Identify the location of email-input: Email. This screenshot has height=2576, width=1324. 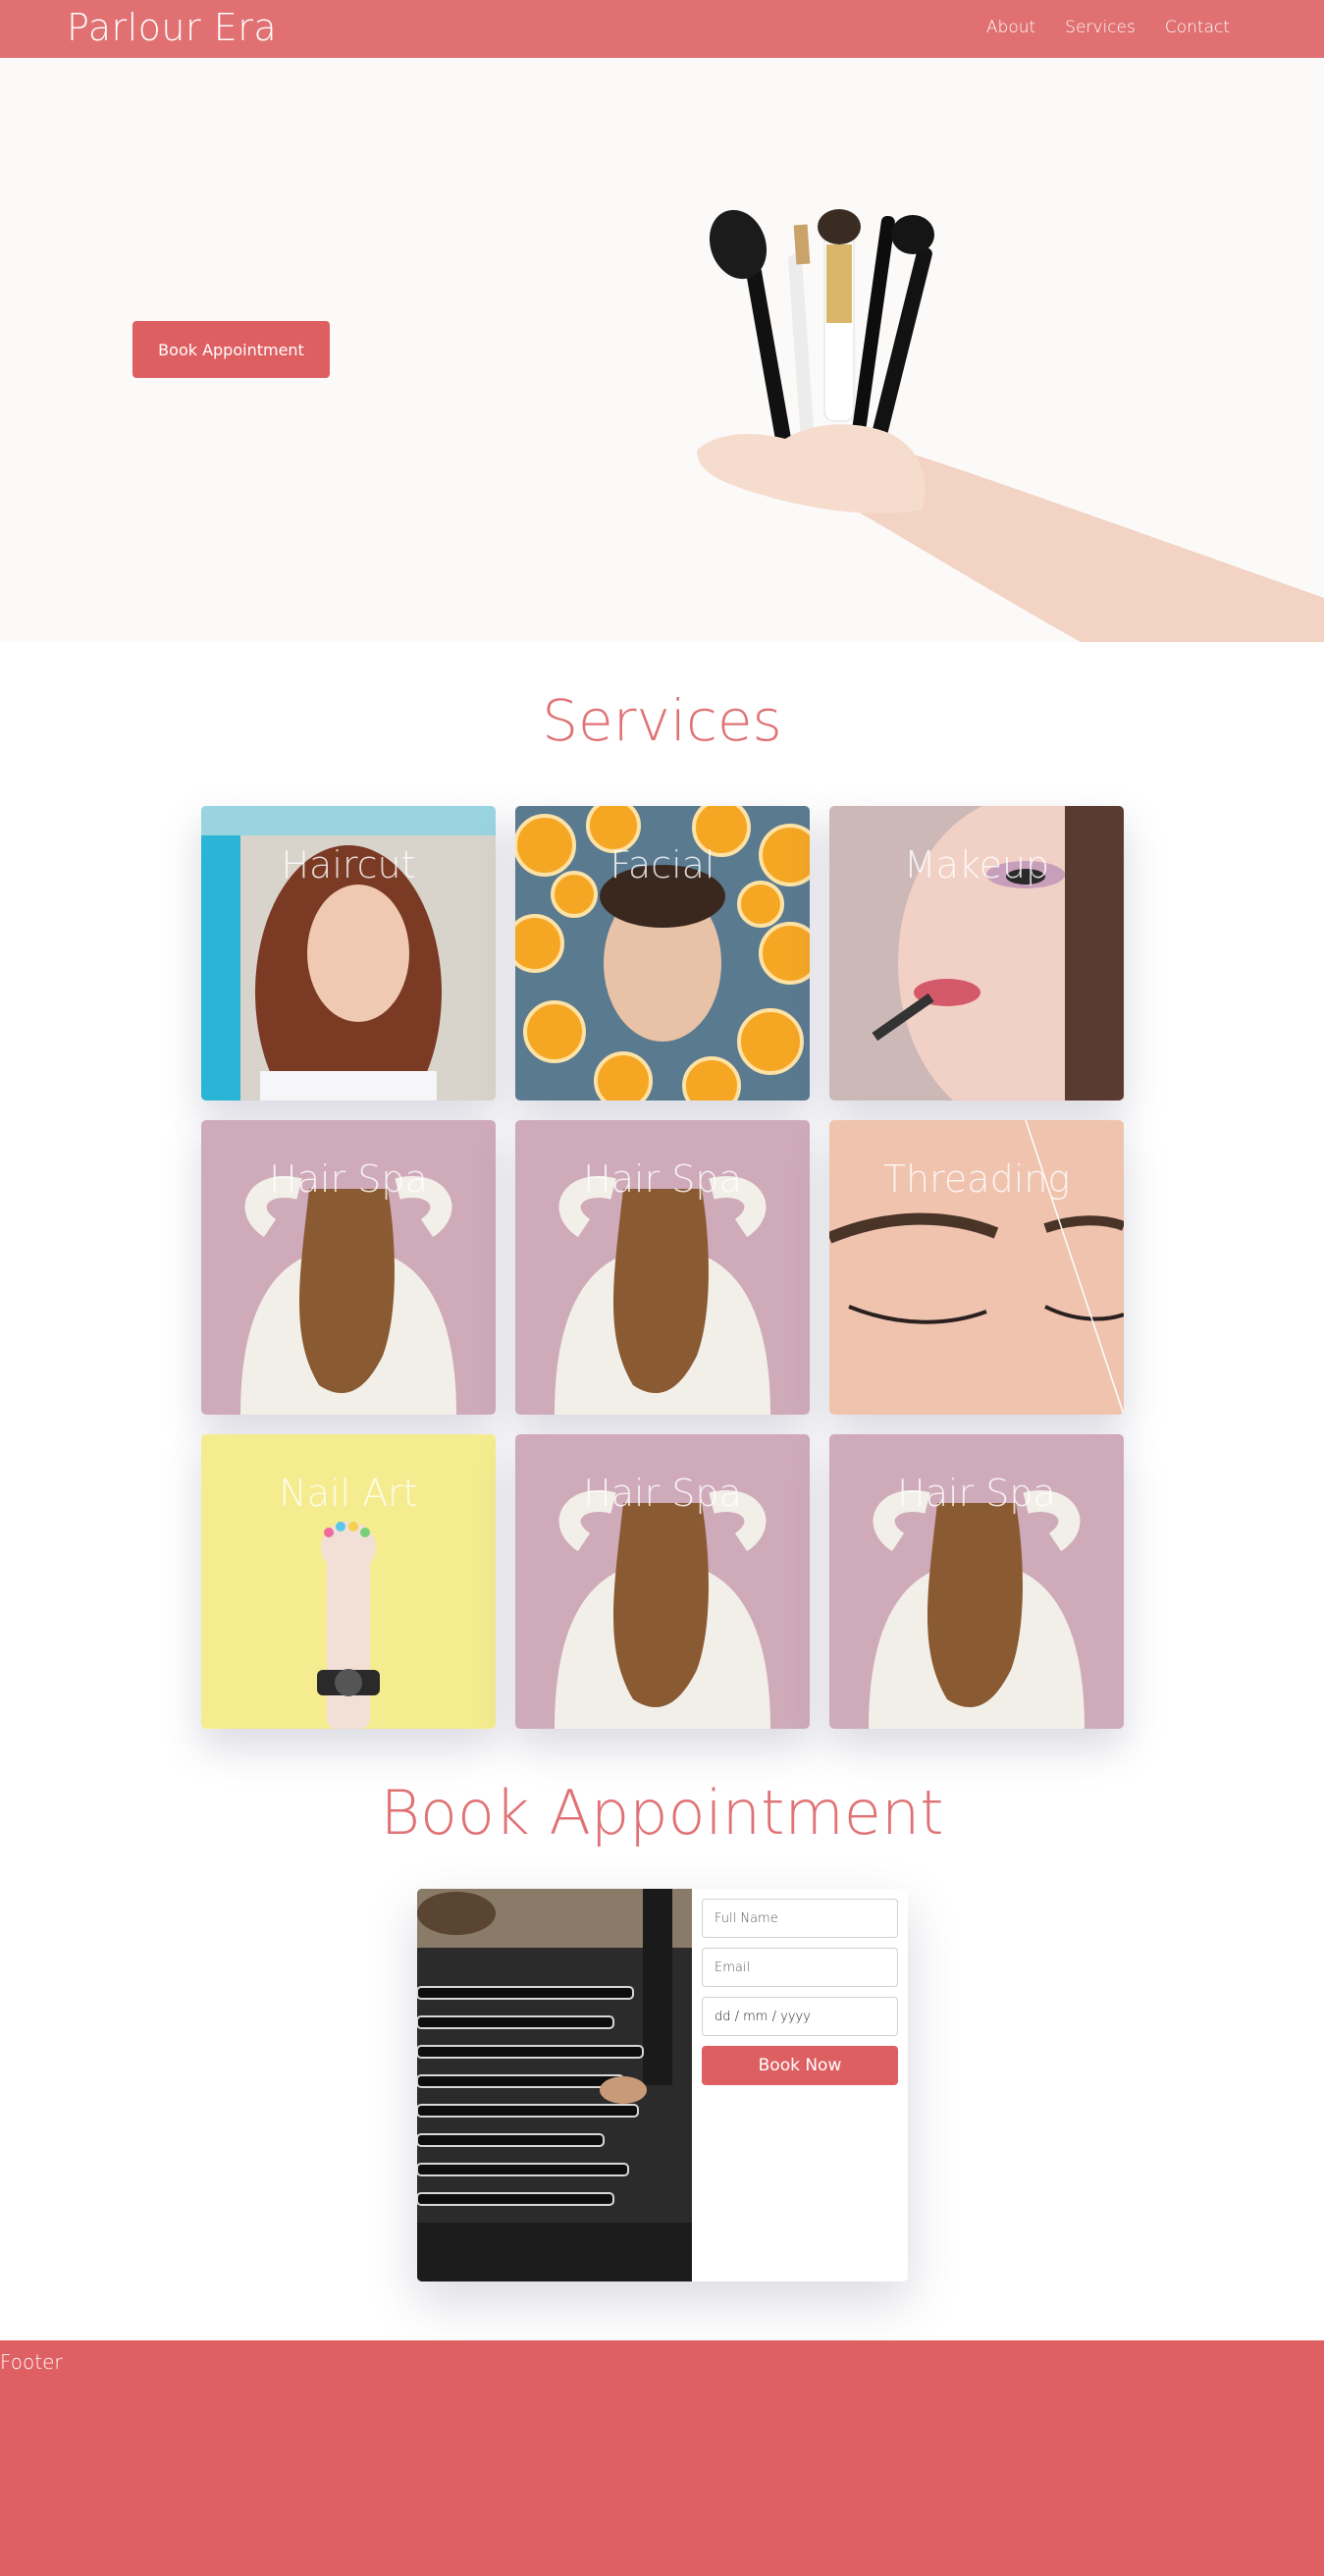
(800, 1967).